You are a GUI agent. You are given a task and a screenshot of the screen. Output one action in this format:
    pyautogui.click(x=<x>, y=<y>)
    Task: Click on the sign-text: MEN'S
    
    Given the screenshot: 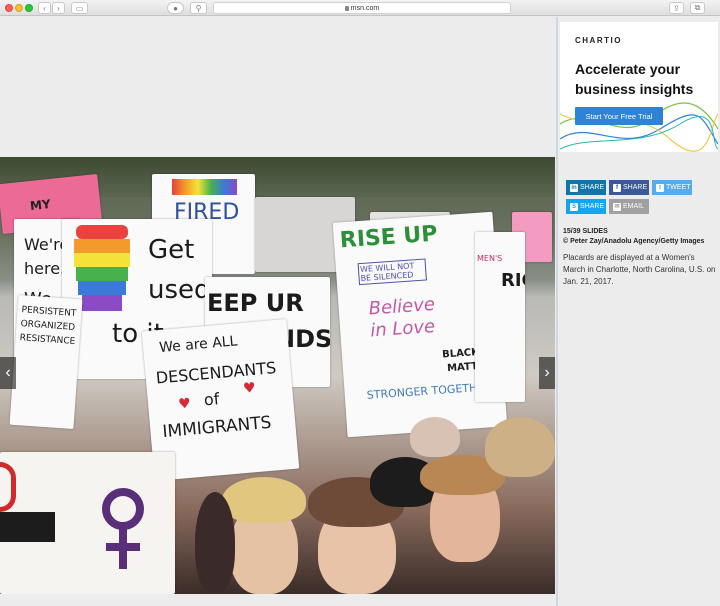 What is the action you would take?
    pyautogui.click(x=490, y=258)
    